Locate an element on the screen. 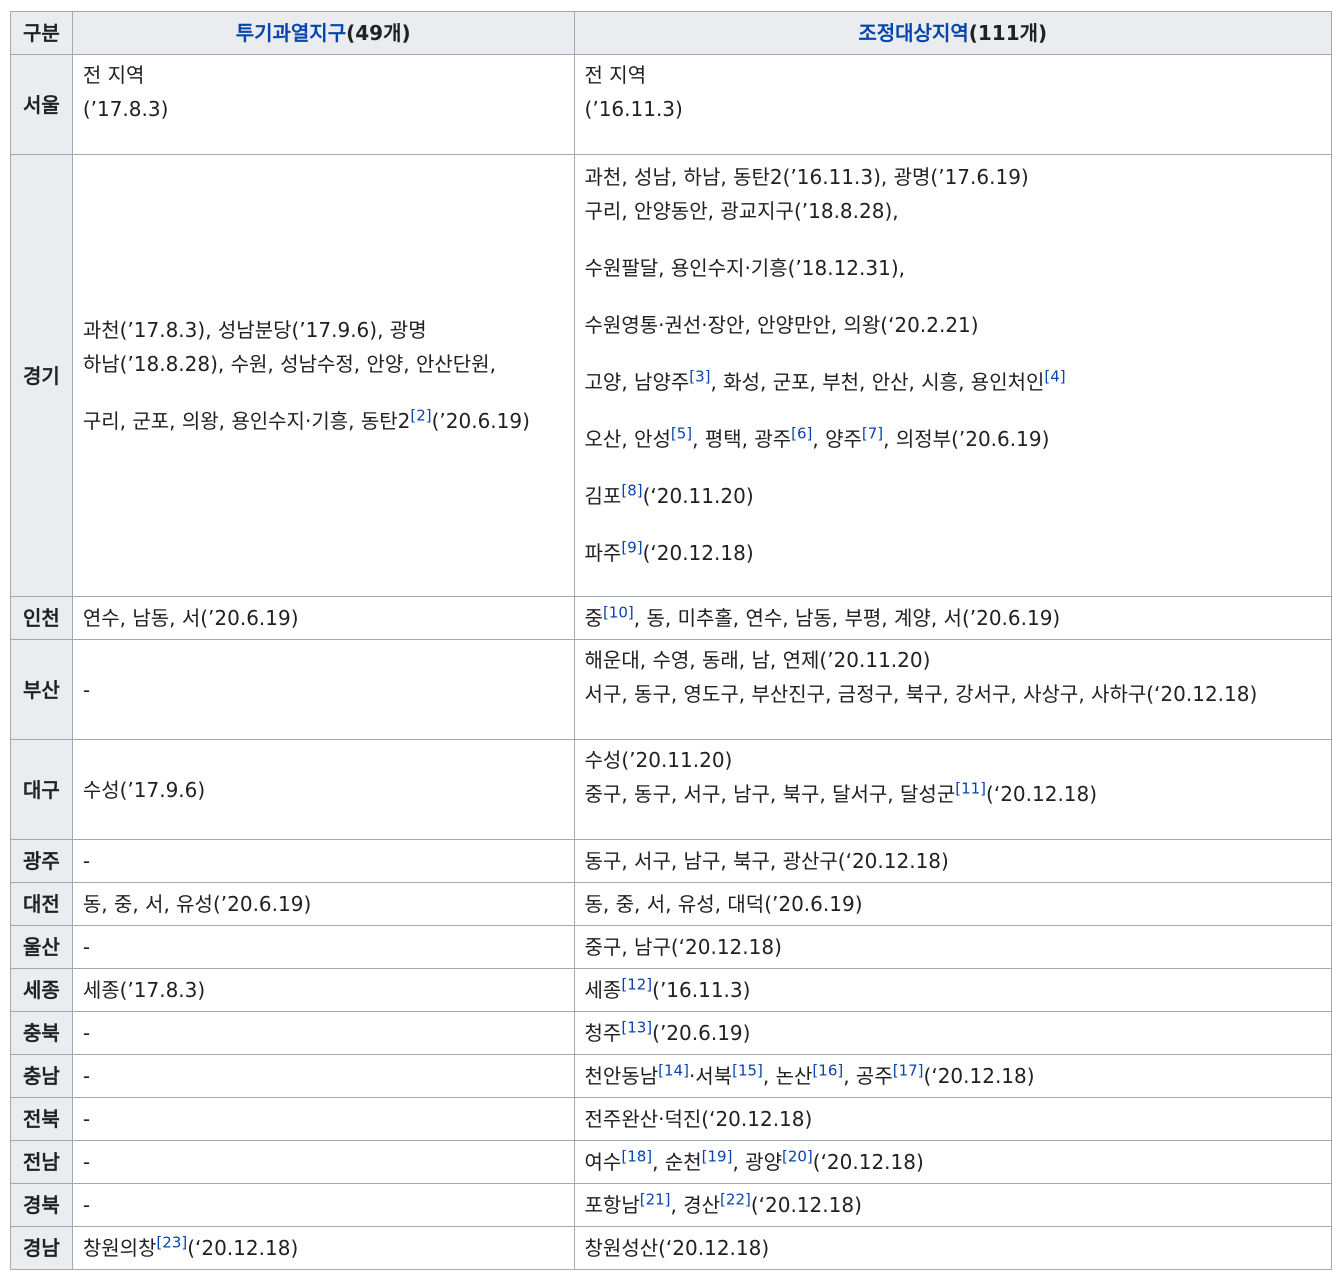  cell-line: 김포[8](‘20.11.20) is located at coordinates (953, 496).